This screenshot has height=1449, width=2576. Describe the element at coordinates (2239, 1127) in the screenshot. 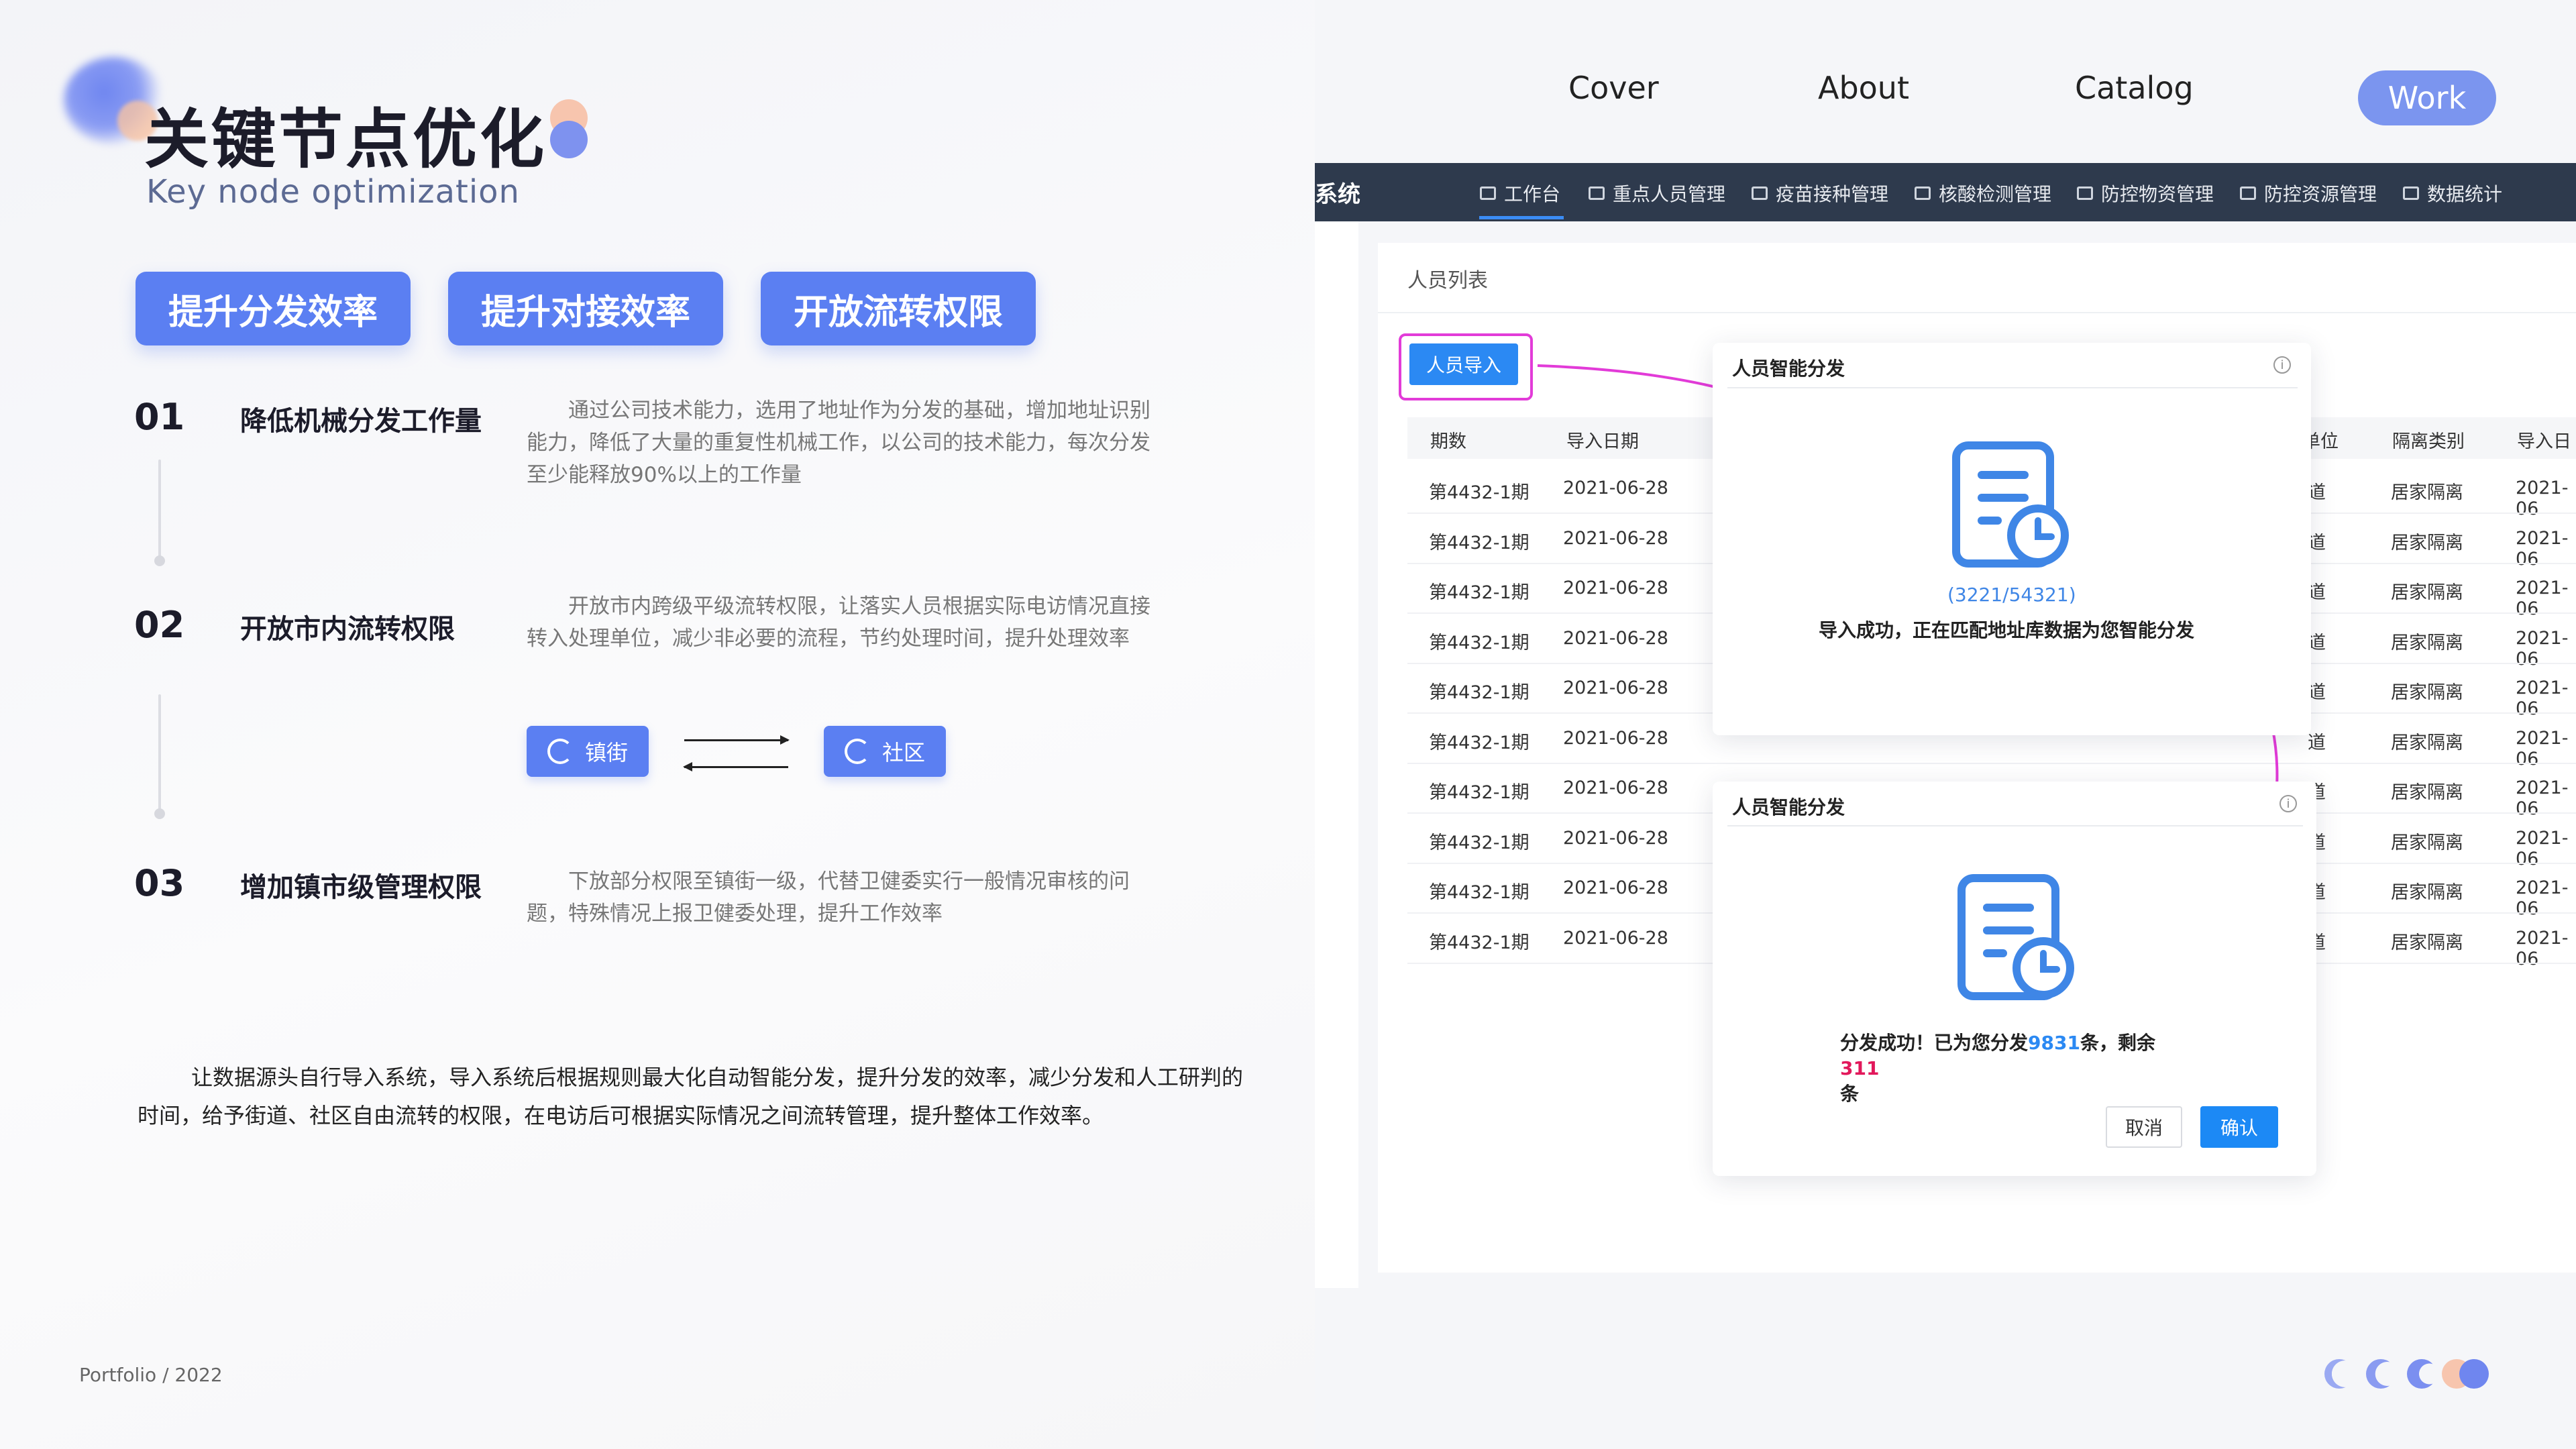

I see `confirm-button: 确认` at that location.